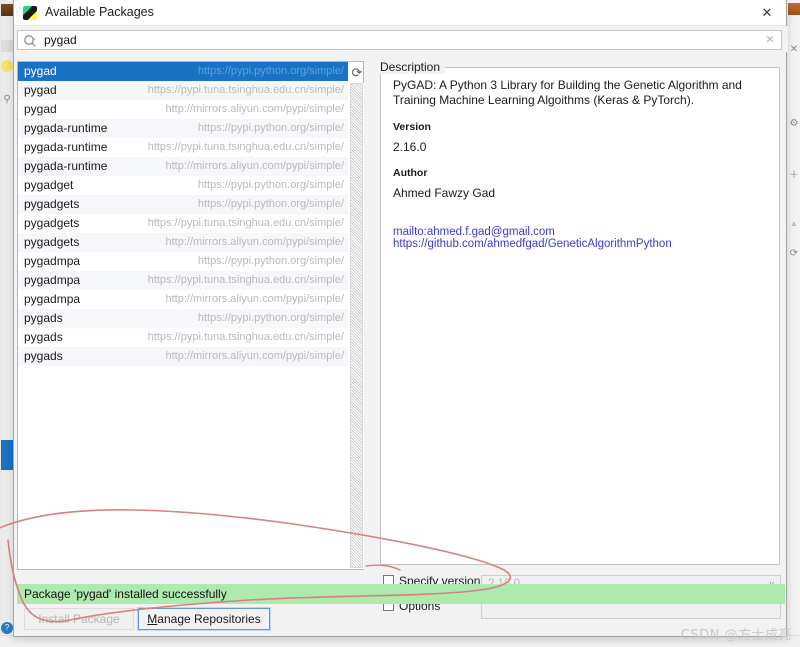  What do you see at coordinates (7, 628) in the screenshot?
I see `ide-notification-icon: ?` at bounding box center [7, 628].